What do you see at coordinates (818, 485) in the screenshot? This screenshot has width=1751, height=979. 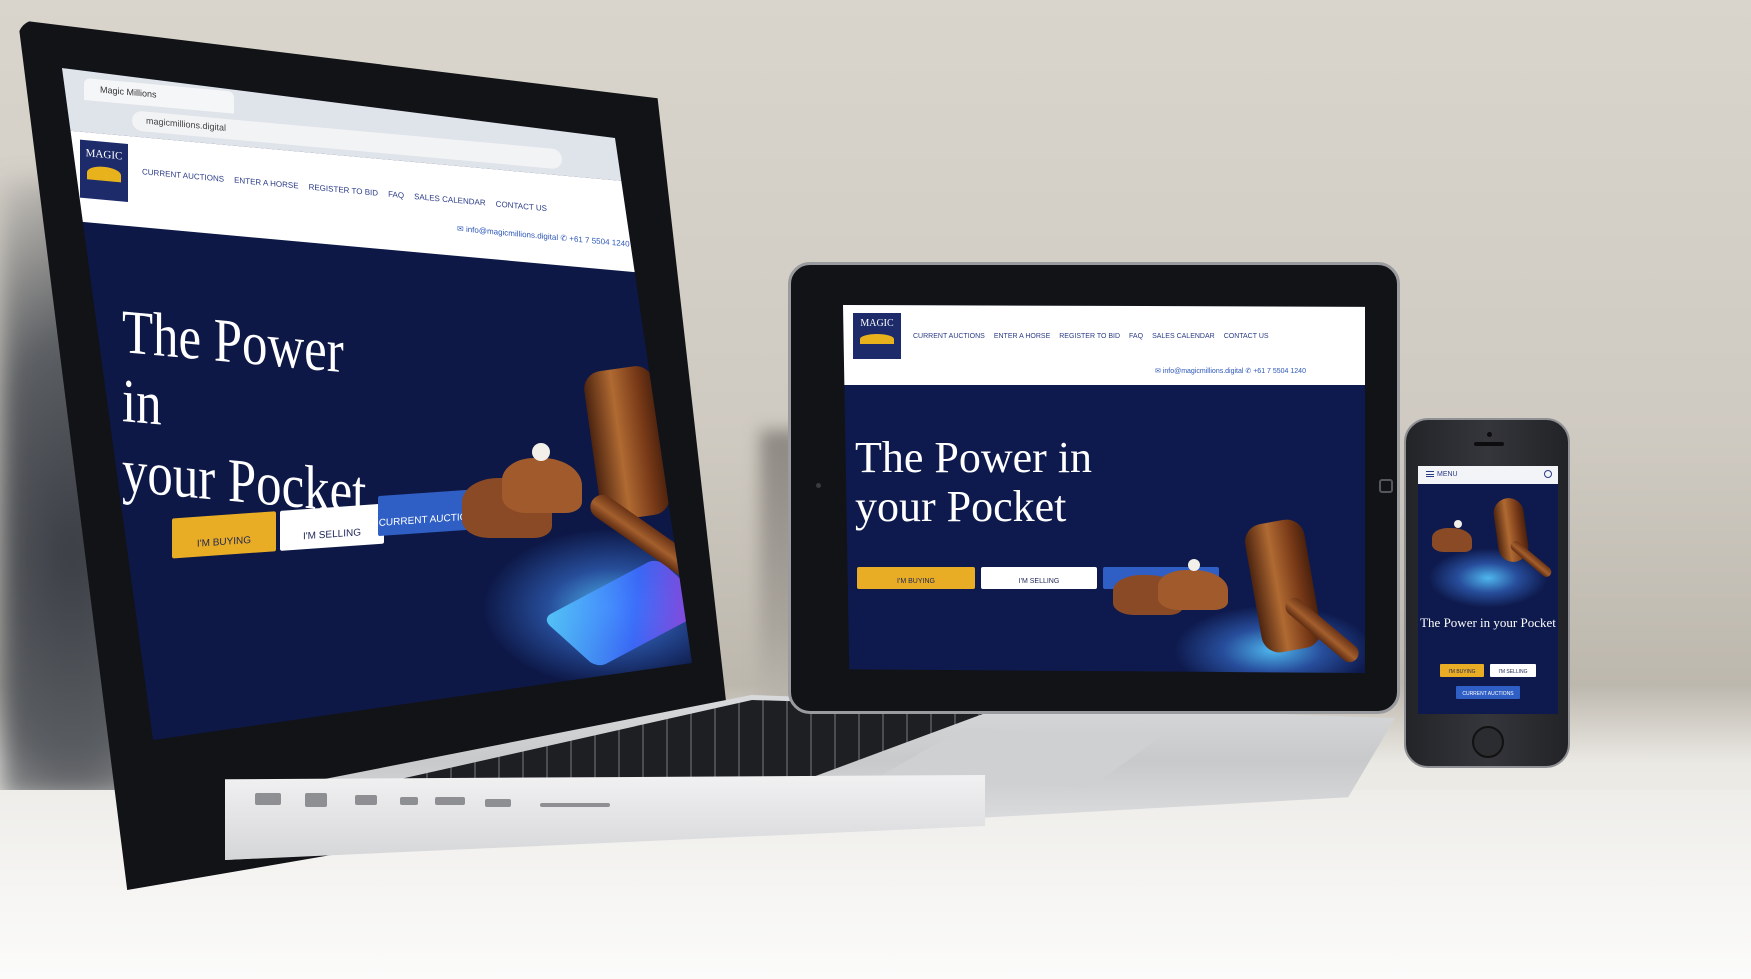 I see `tablet-camera` at bounding box center [818, 485].